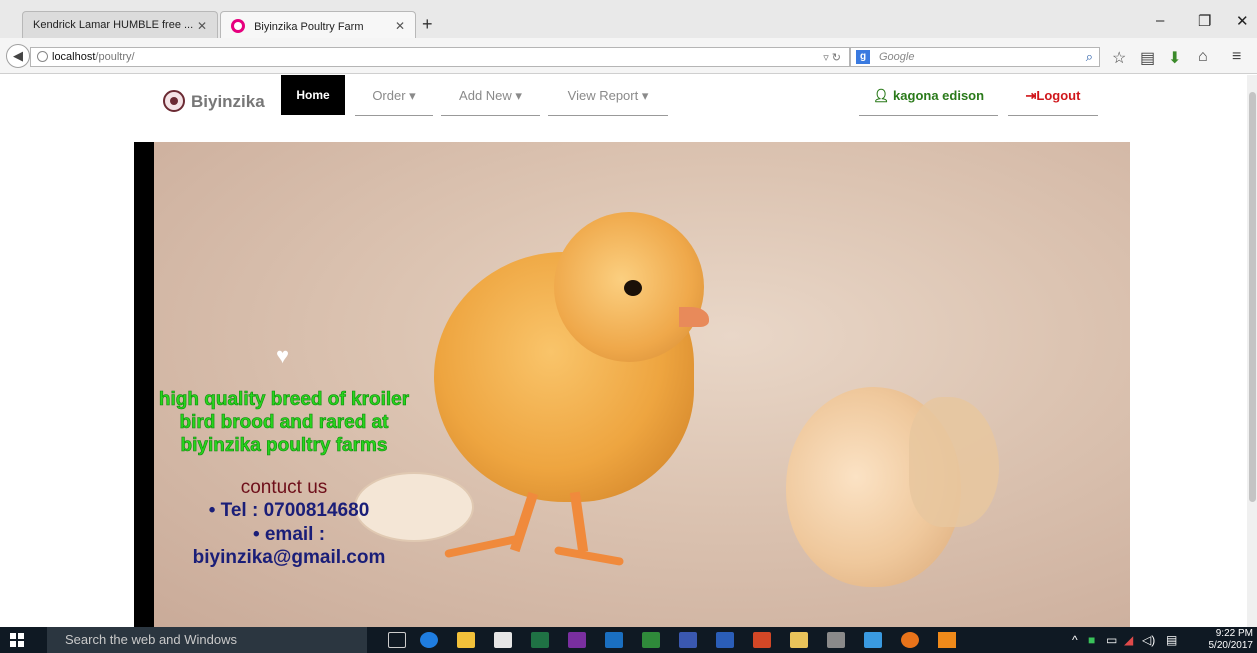 The height and width of the screenshot is (653, 1257). What do you see at coordinates (633, 288) in the screenshot?
I see `chick-eye` at bounding box center [633, 288].